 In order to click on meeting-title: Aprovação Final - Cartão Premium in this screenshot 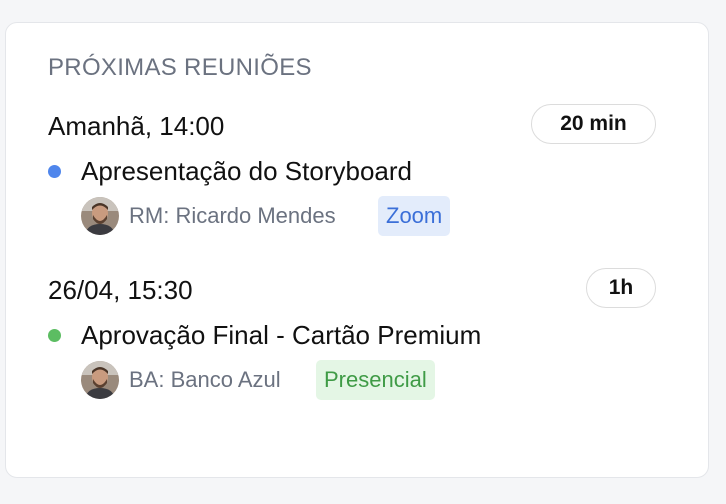, I will do `click(281, 335)`.